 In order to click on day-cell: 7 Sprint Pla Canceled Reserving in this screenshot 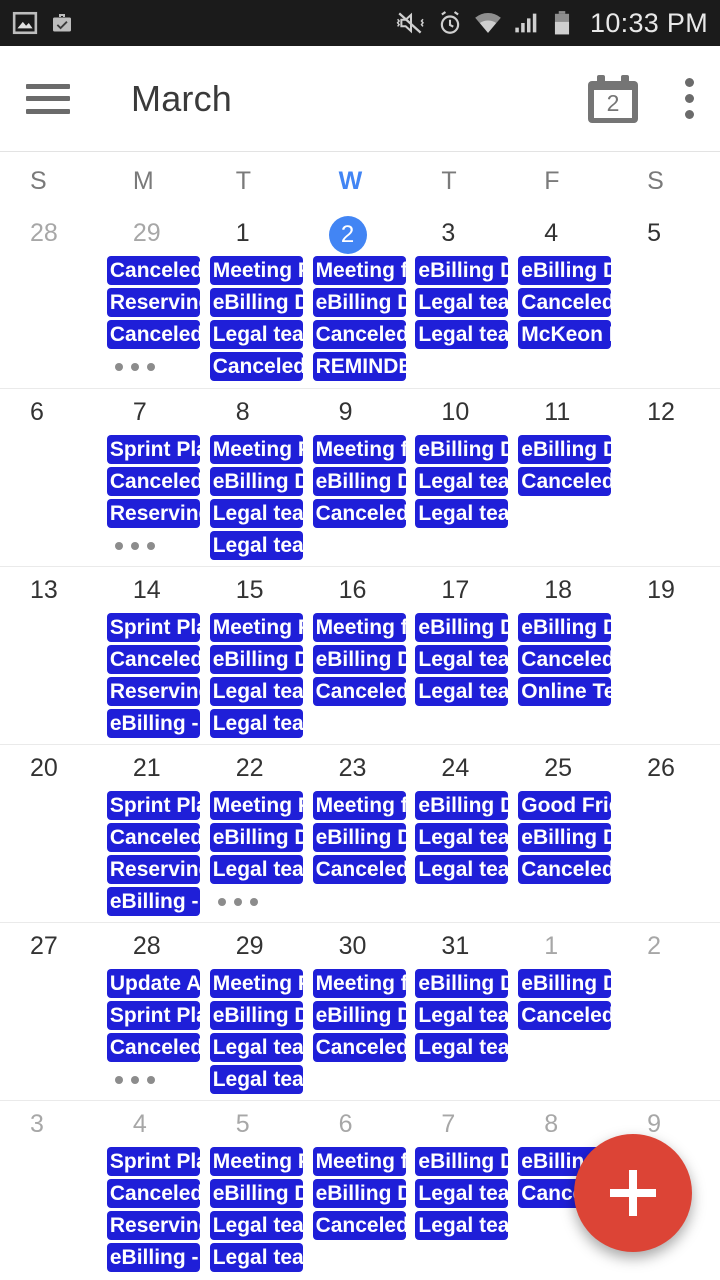, I will do `click(154, 477)`.